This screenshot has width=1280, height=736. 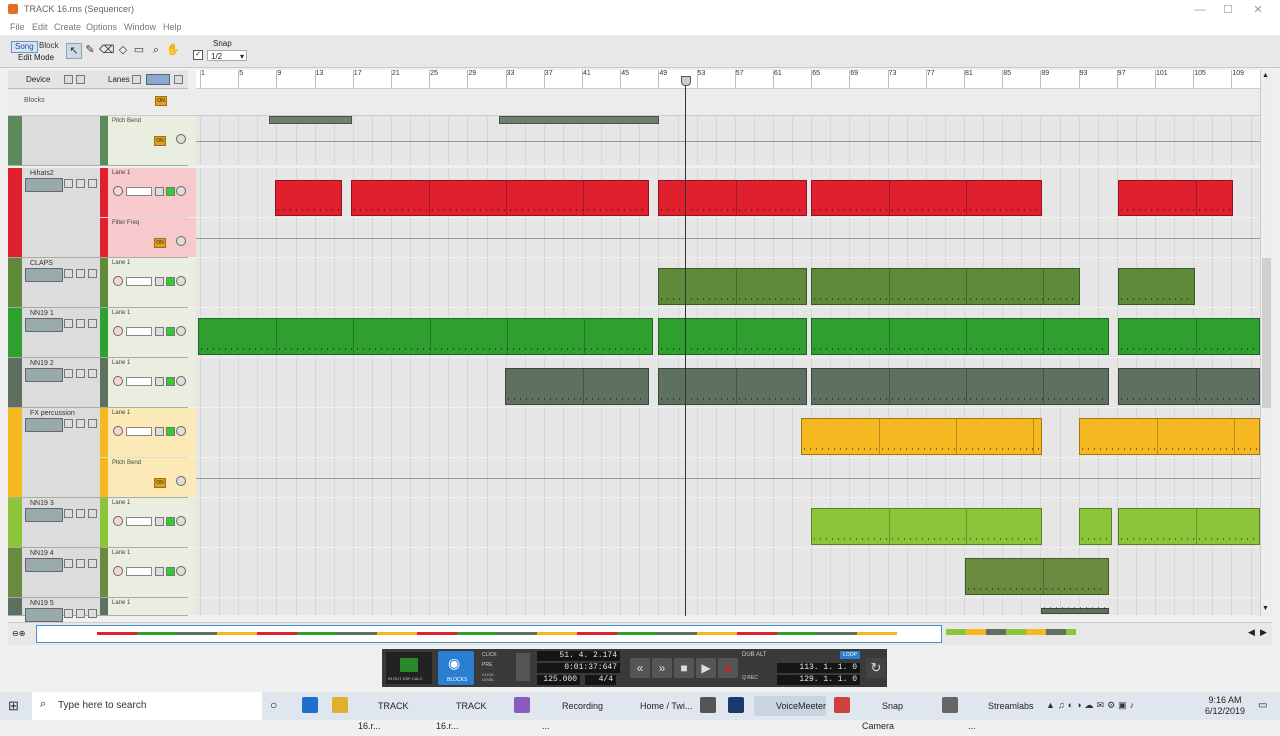 What do you see at coordinates (818, 668) in the screenshot?
I see `left-locator-display: 113. 1. 1. 0` at bounding box center [818, 668].